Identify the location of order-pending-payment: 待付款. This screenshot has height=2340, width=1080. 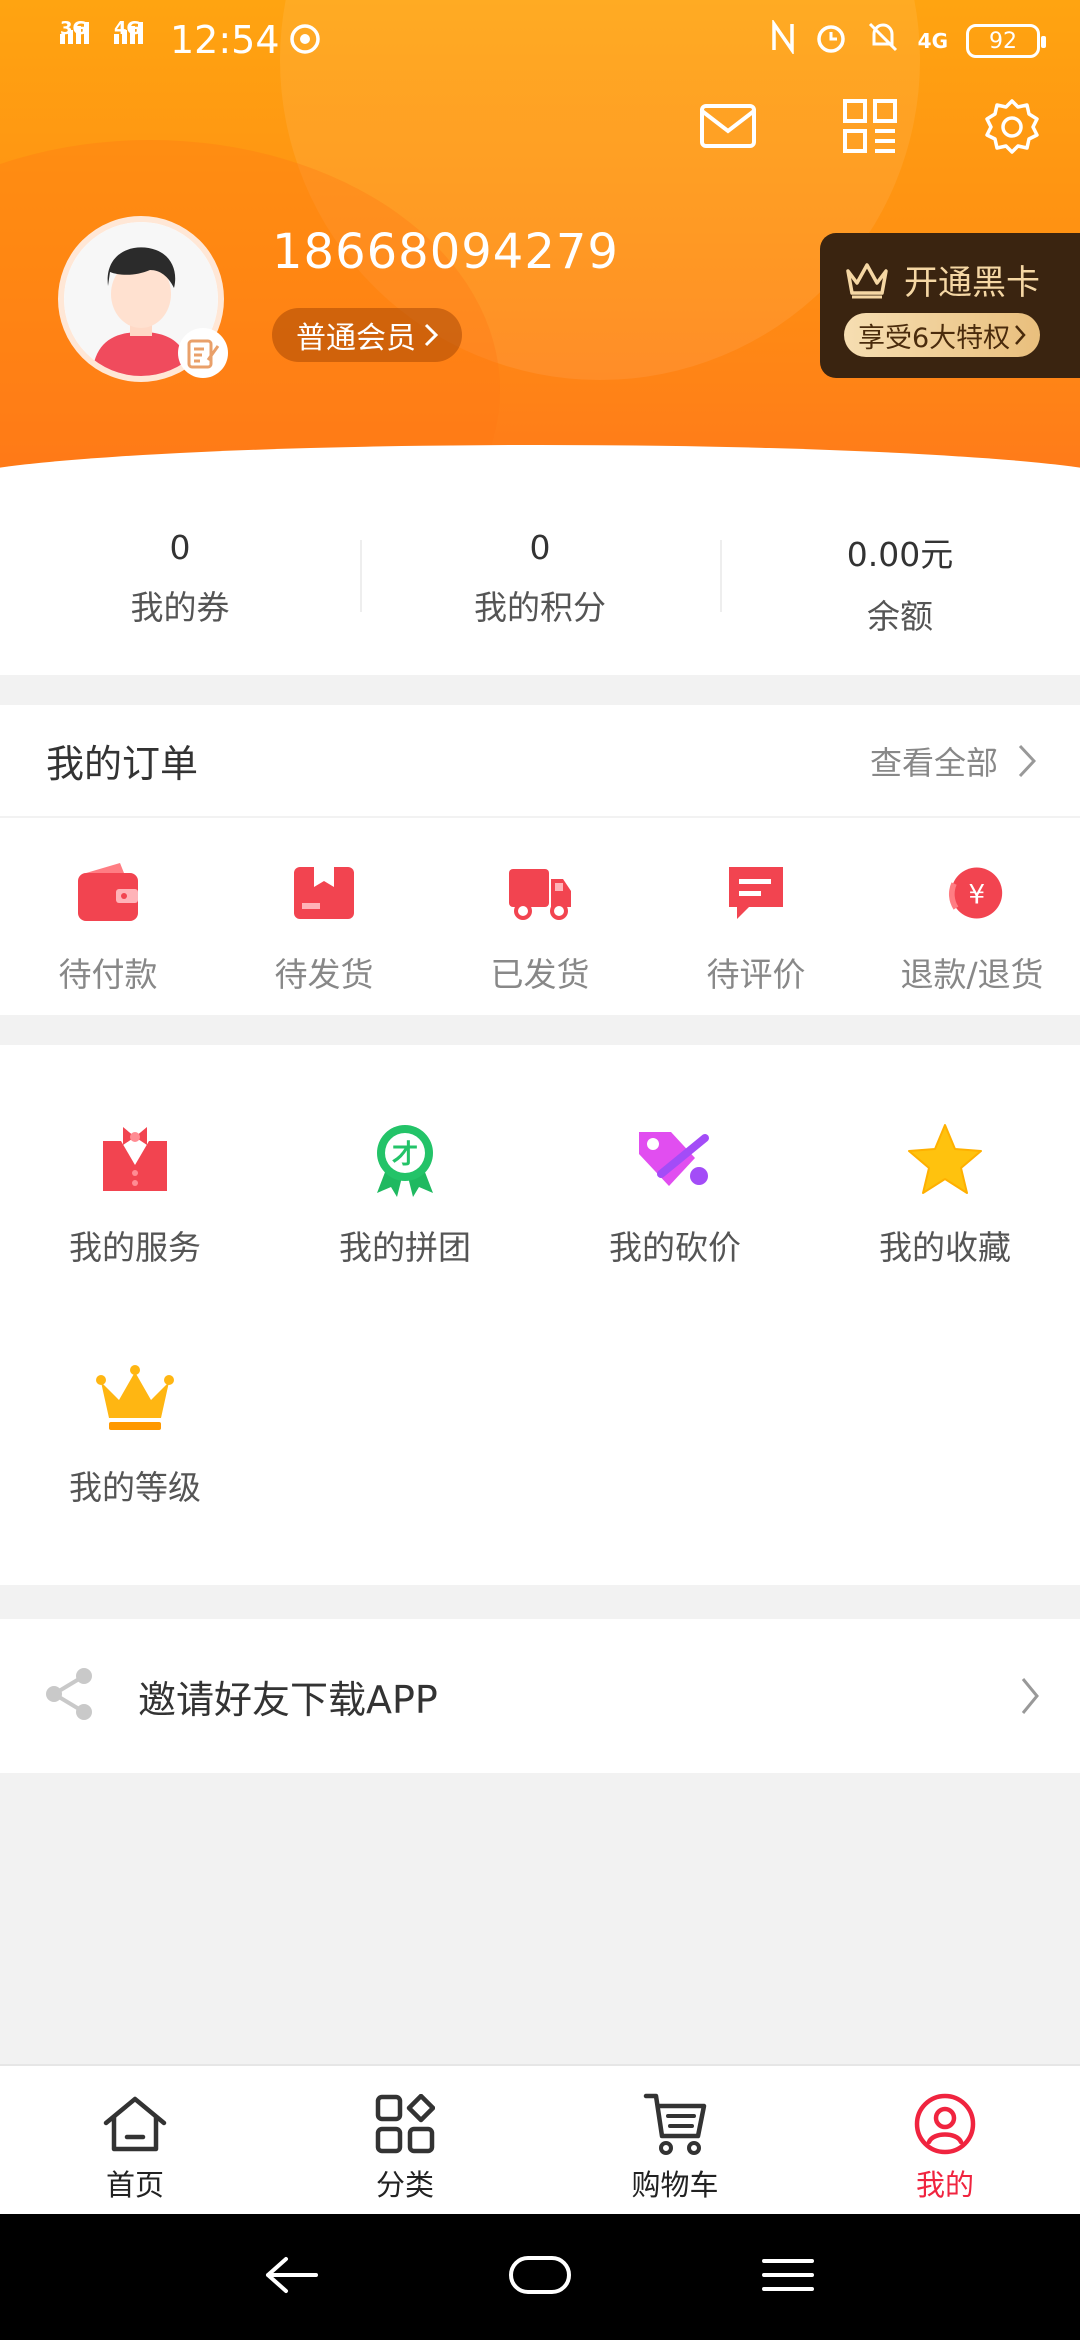
(108, 916).